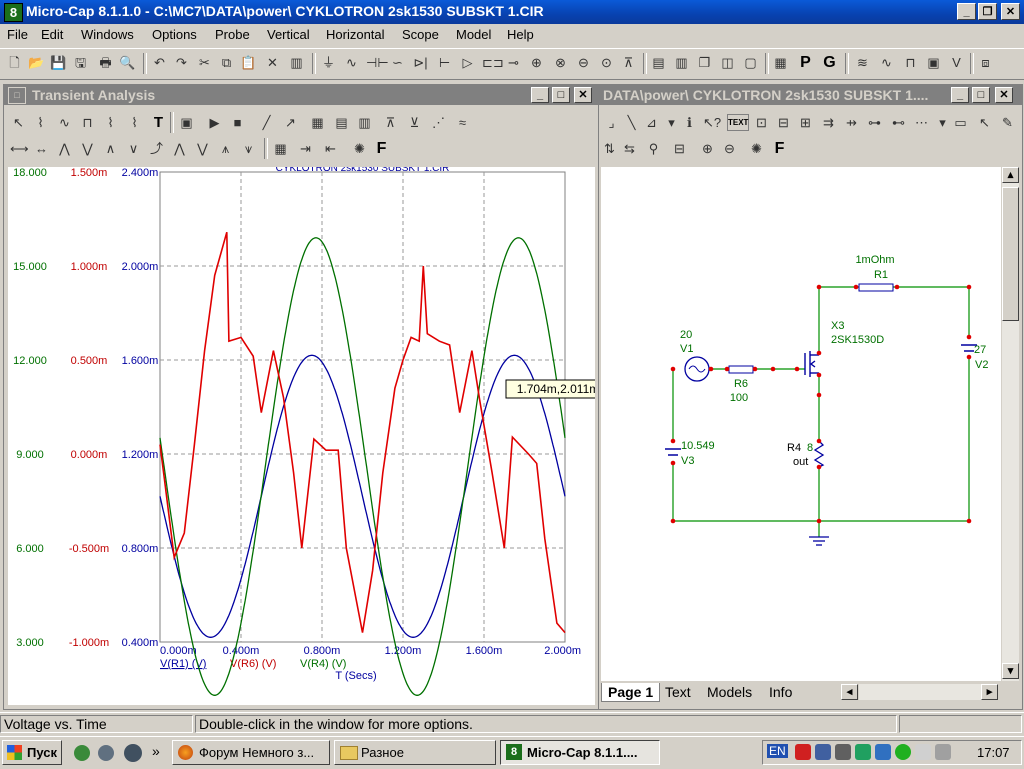  What do you see at coordinates (805, 122) in the screenshot?
I see `grid-text-icon: ⊞` at bounding box center [805, 122].